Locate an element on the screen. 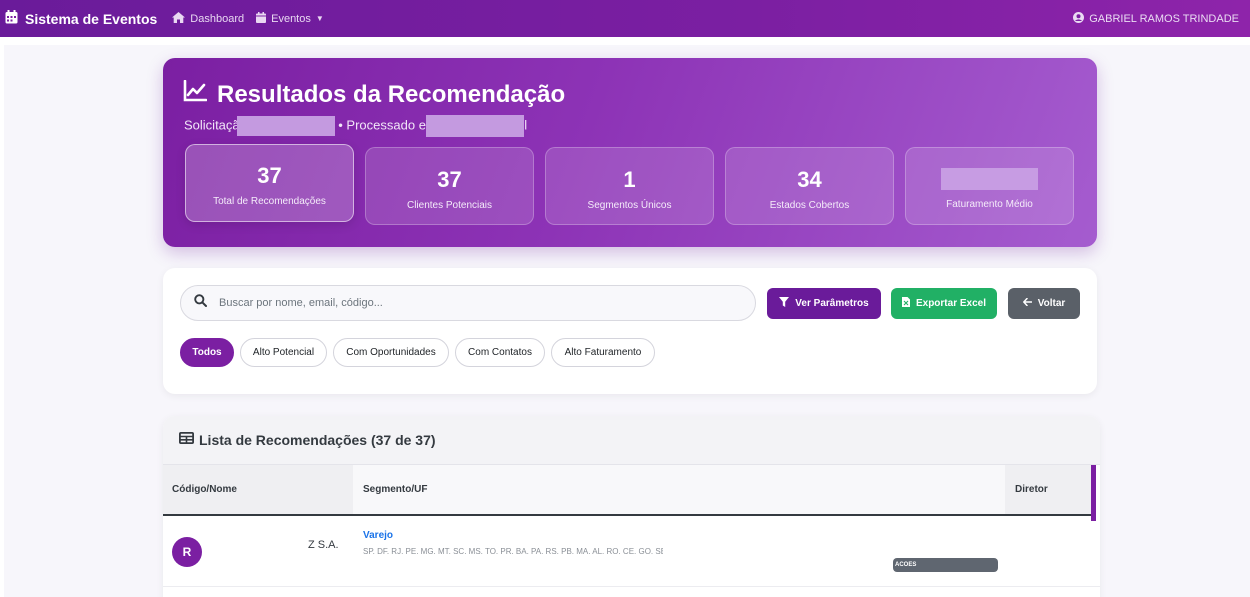 The image size is (1250, 597). nav-dashboard: Dashboard is located at coordinates (208, 18).